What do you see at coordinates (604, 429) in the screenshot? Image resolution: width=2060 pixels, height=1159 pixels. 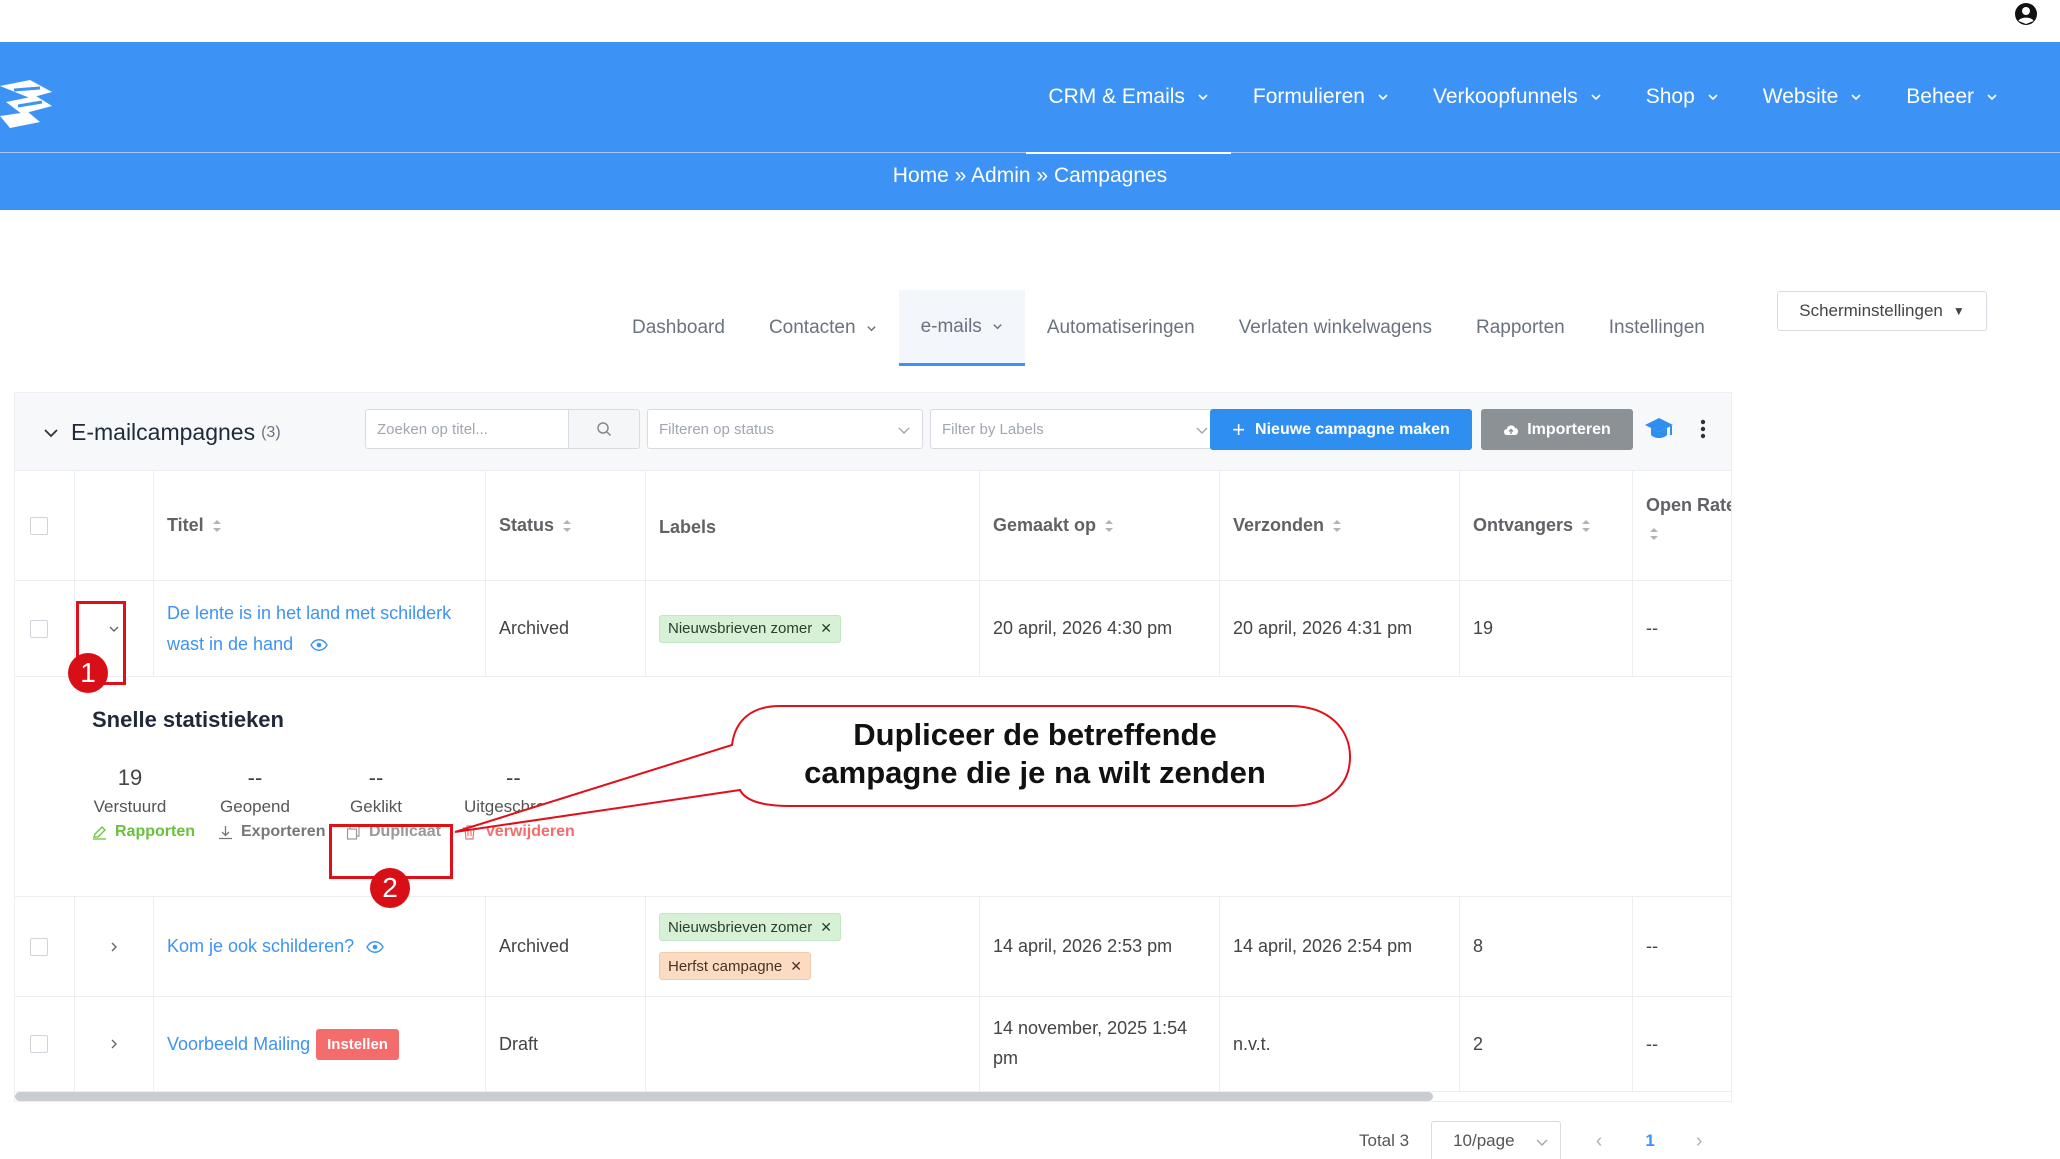 I see `search-button` at bounding box center [604, 429].